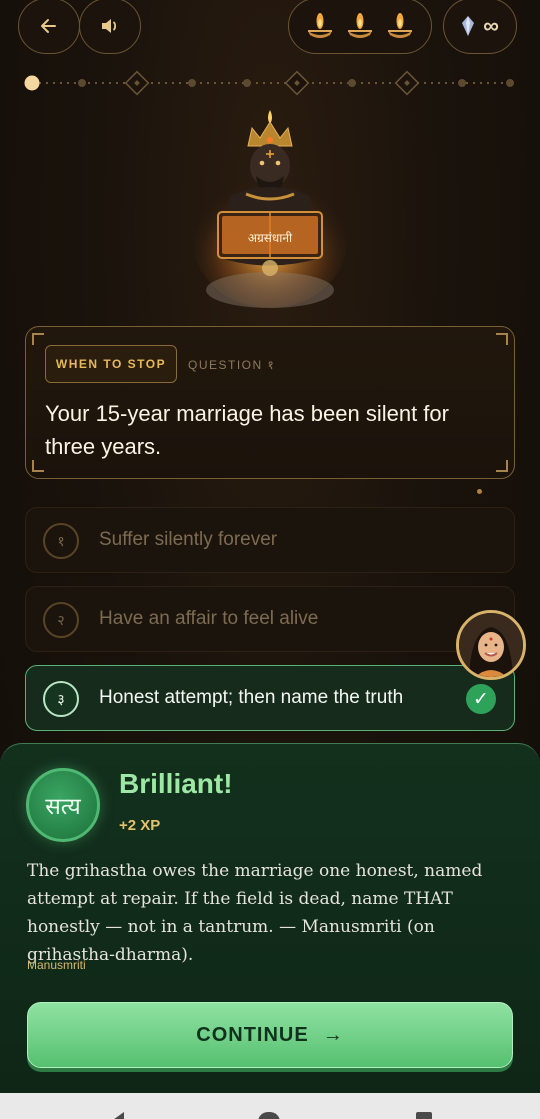 Image resolution: width=540 pixels, height=1119 pixels. I want to click on arrow-left-icon, so click(48, 26).